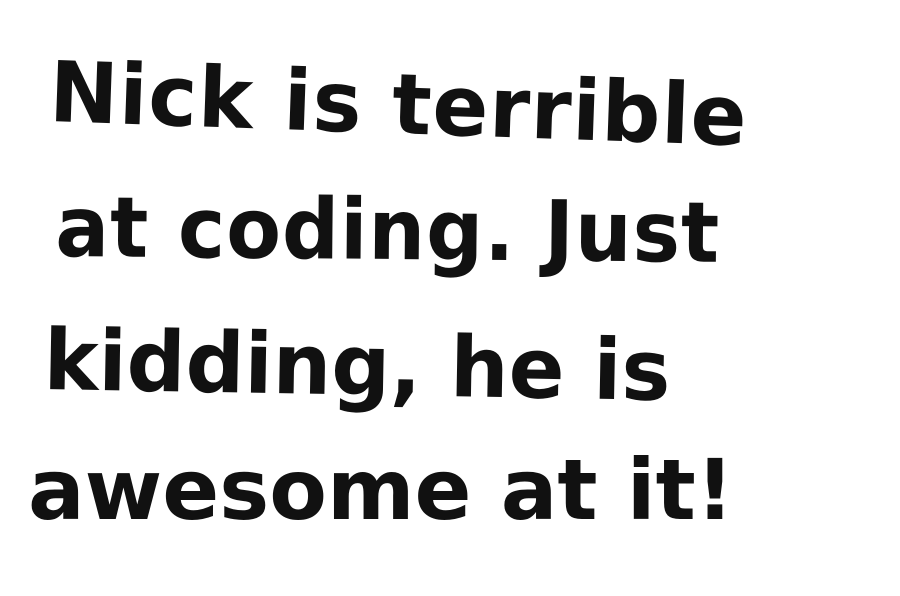  Describe the element at coordinates (381, 490) in the screenshot. I see `note-line-4: awesome at it!` at that location.